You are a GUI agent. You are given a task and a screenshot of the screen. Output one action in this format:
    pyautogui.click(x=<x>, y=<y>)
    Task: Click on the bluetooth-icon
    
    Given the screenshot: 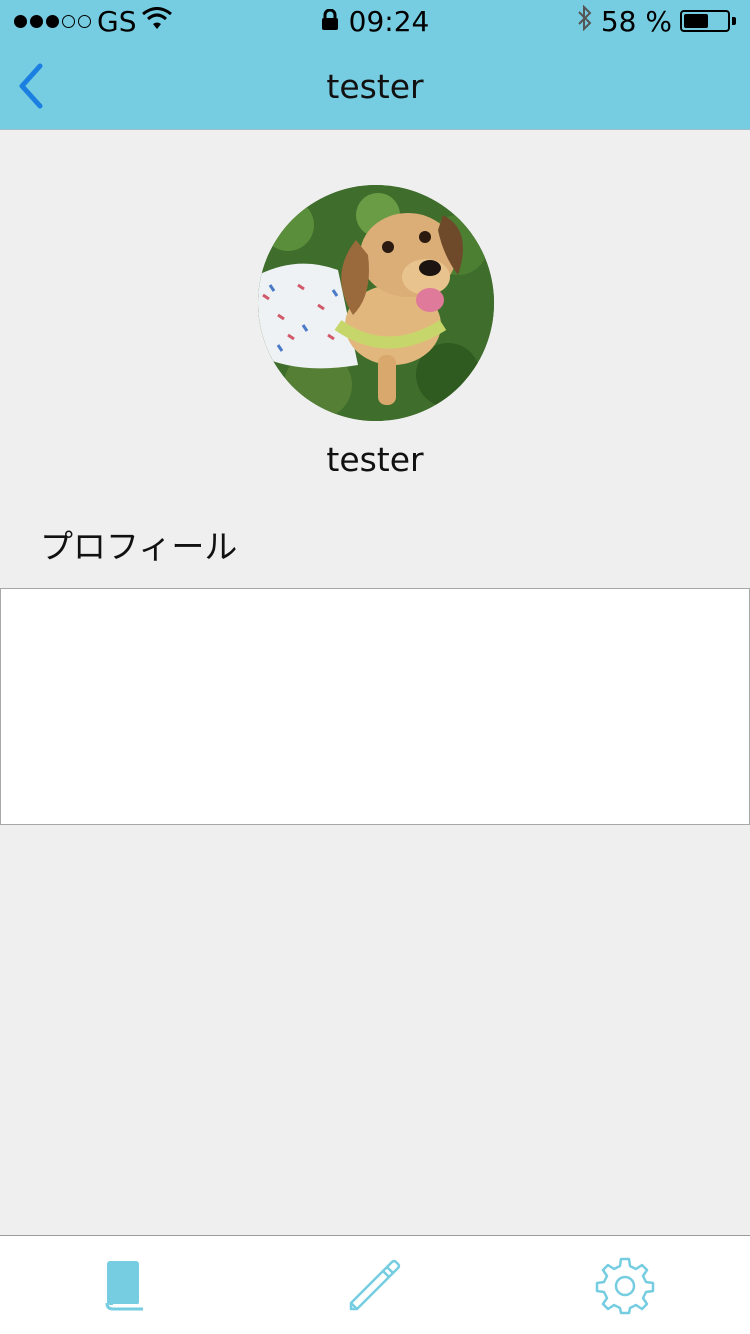 What is the action you would take?
    pyautogui.click(x=585, y=21)
    